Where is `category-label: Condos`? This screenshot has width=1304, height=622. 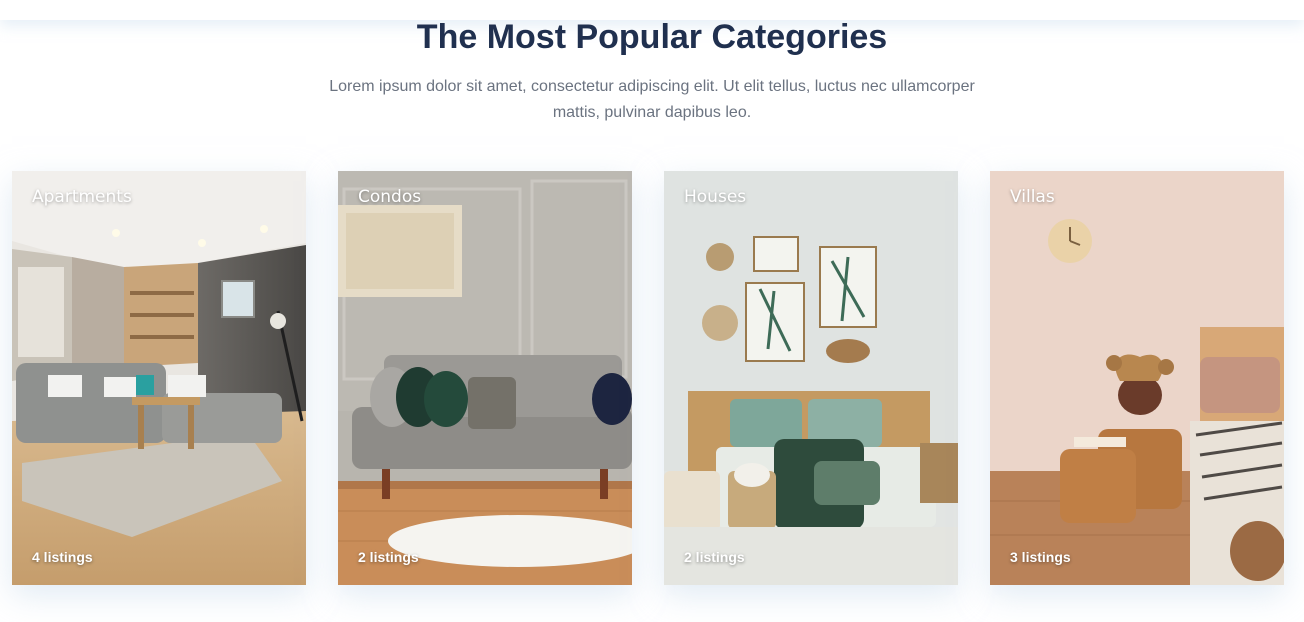
category-label: Condos is located at coordinates (390, 197).